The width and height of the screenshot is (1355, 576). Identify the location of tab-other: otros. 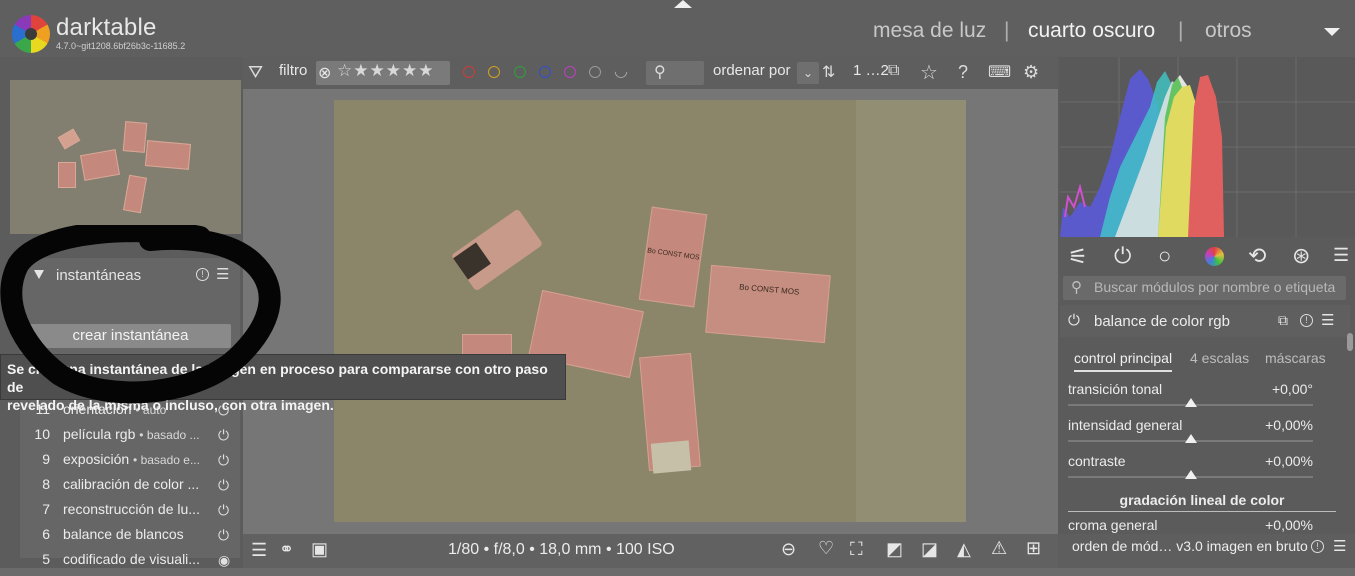
(1228, 31).